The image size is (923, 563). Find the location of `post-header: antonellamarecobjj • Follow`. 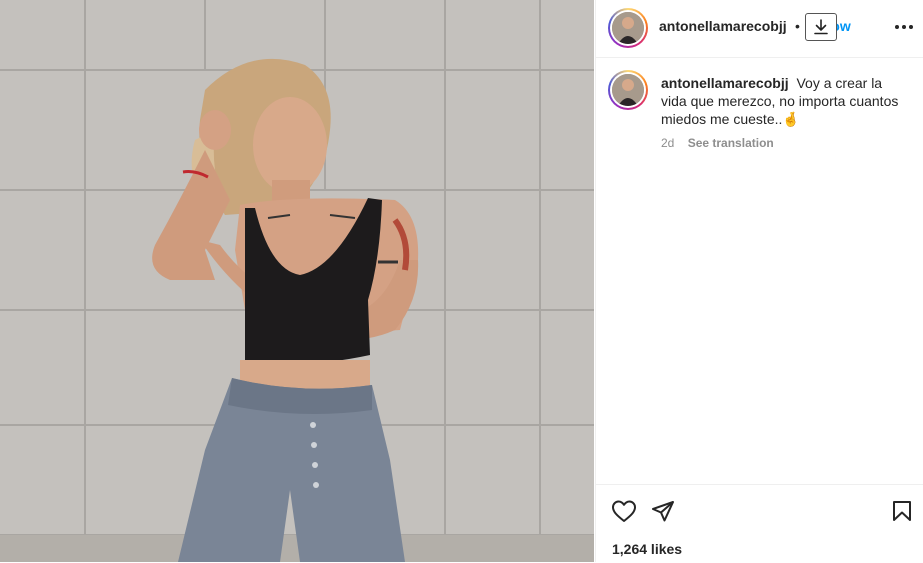

post-header: antonellamarecobjj • Follow is located at coordinates (759, 29).